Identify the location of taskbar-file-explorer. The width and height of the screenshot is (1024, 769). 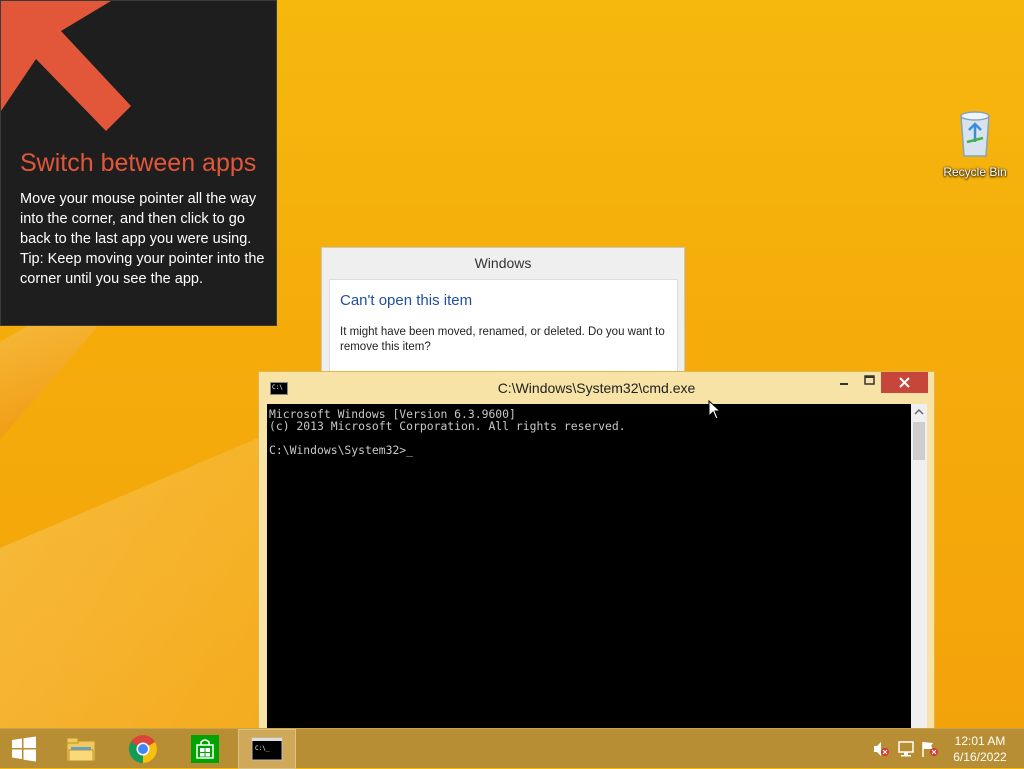
(81, 749).